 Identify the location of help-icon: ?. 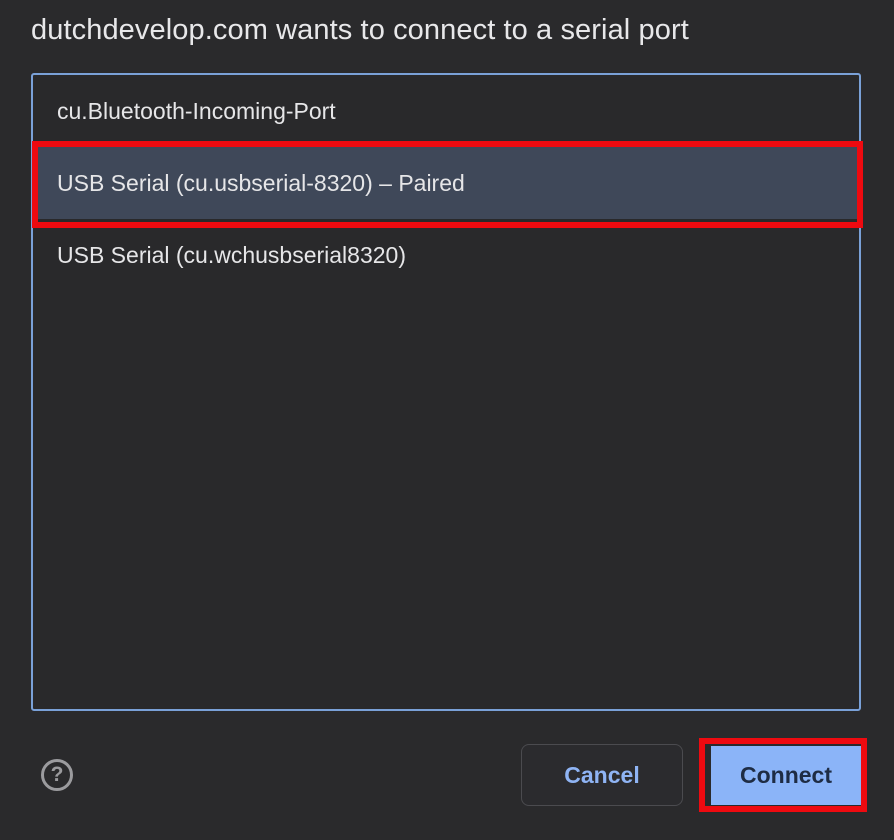
(57, 775).